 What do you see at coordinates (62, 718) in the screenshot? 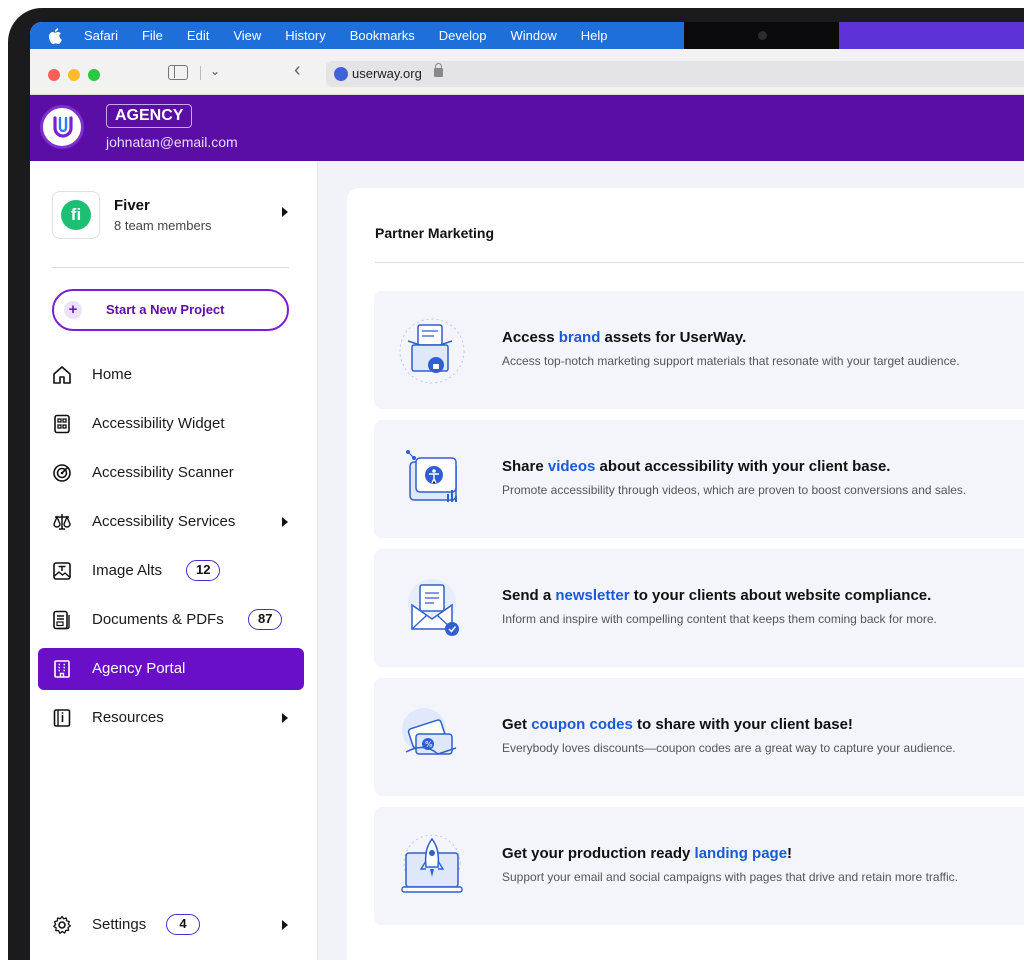
I see `book-icon` at bounding box center [62, 718].